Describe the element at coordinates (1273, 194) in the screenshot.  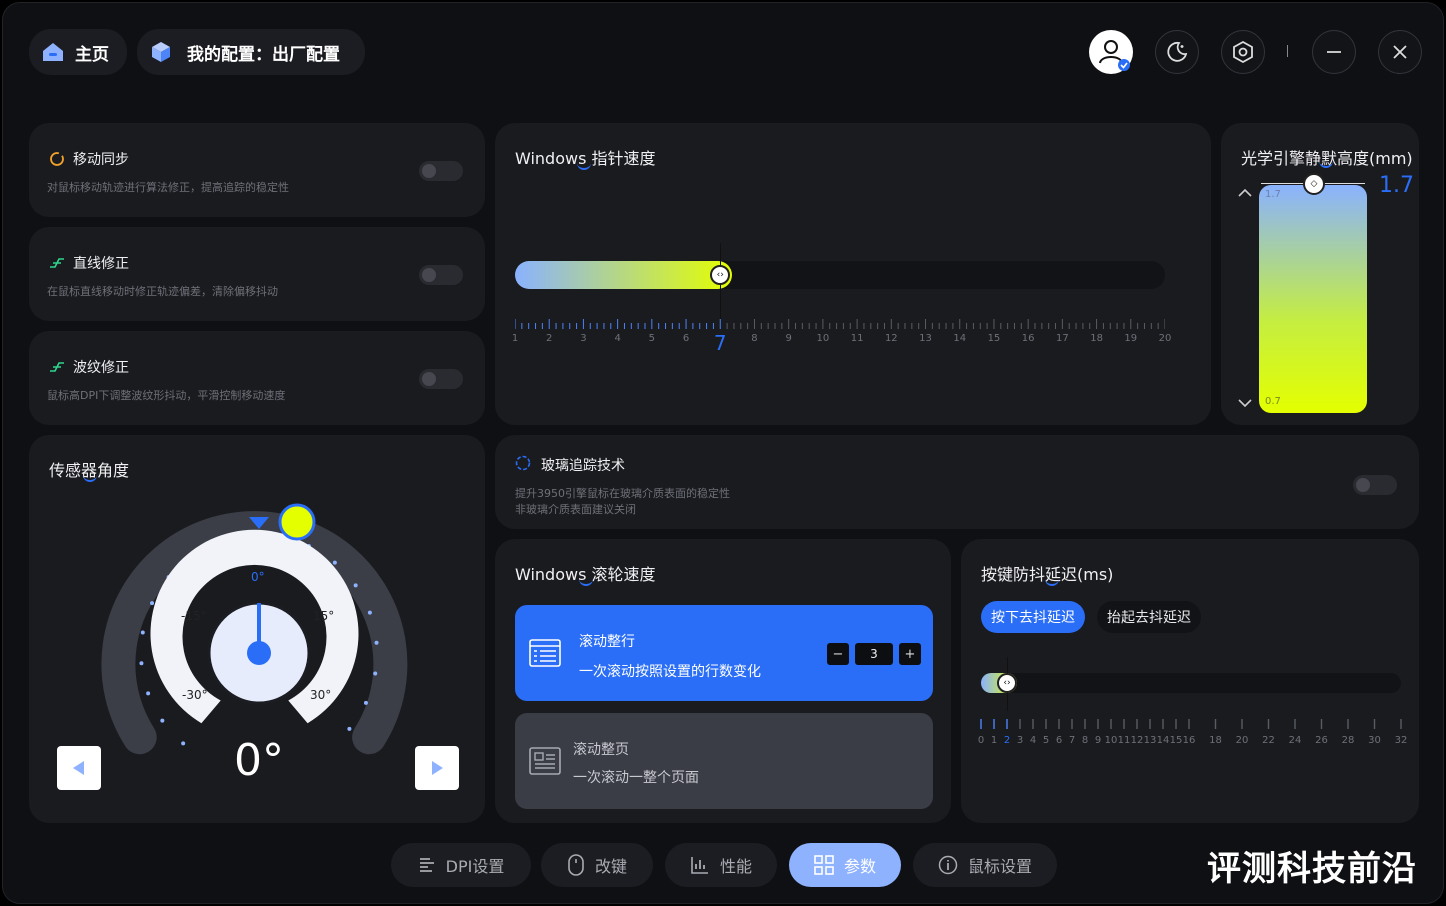
I see `lod-top-label: 1.7` at that location.